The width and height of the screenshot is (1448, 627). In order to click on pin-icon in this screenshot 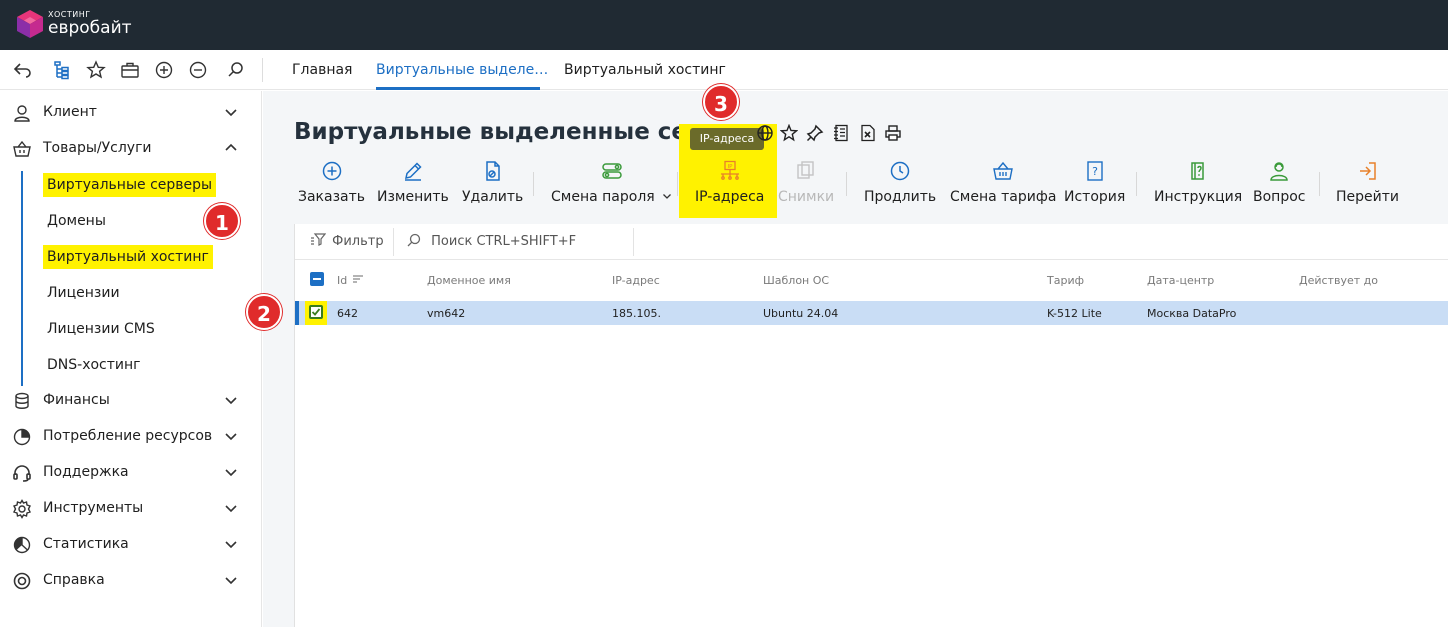, I will do `click(815, 133)`.